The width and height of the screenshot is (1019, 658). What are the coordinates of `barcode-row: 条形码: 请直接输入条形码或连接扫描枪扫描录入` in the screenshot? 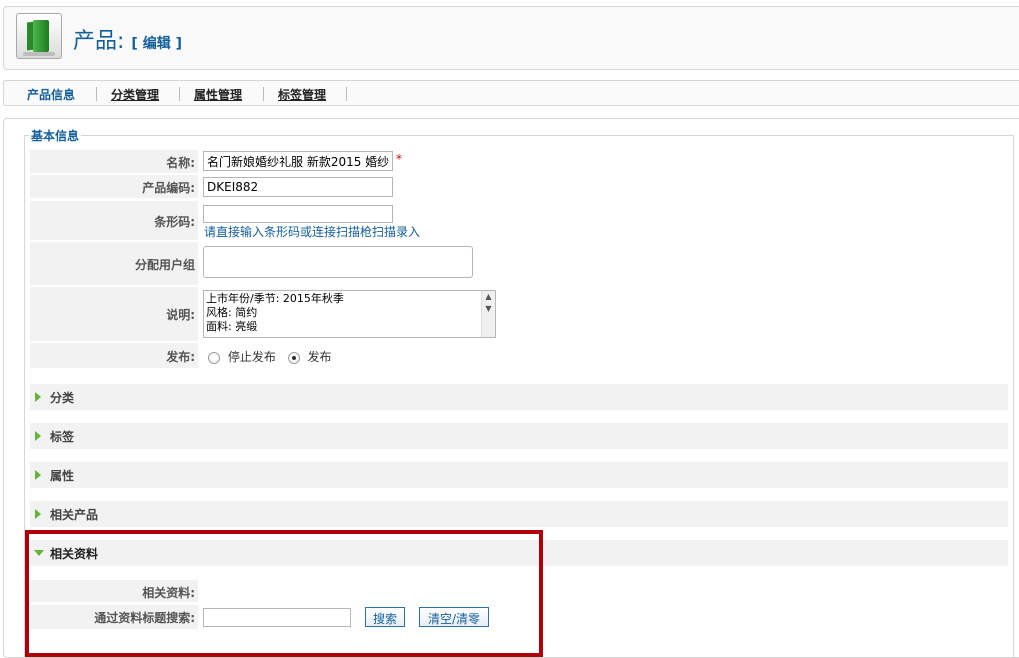 It's located at (519, 220).